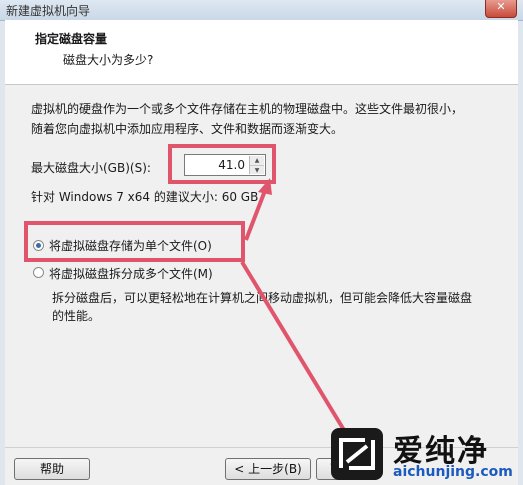 The height and width of the screenshot is (485, 523). I want to click on split-files-radio, so click(38, 272).